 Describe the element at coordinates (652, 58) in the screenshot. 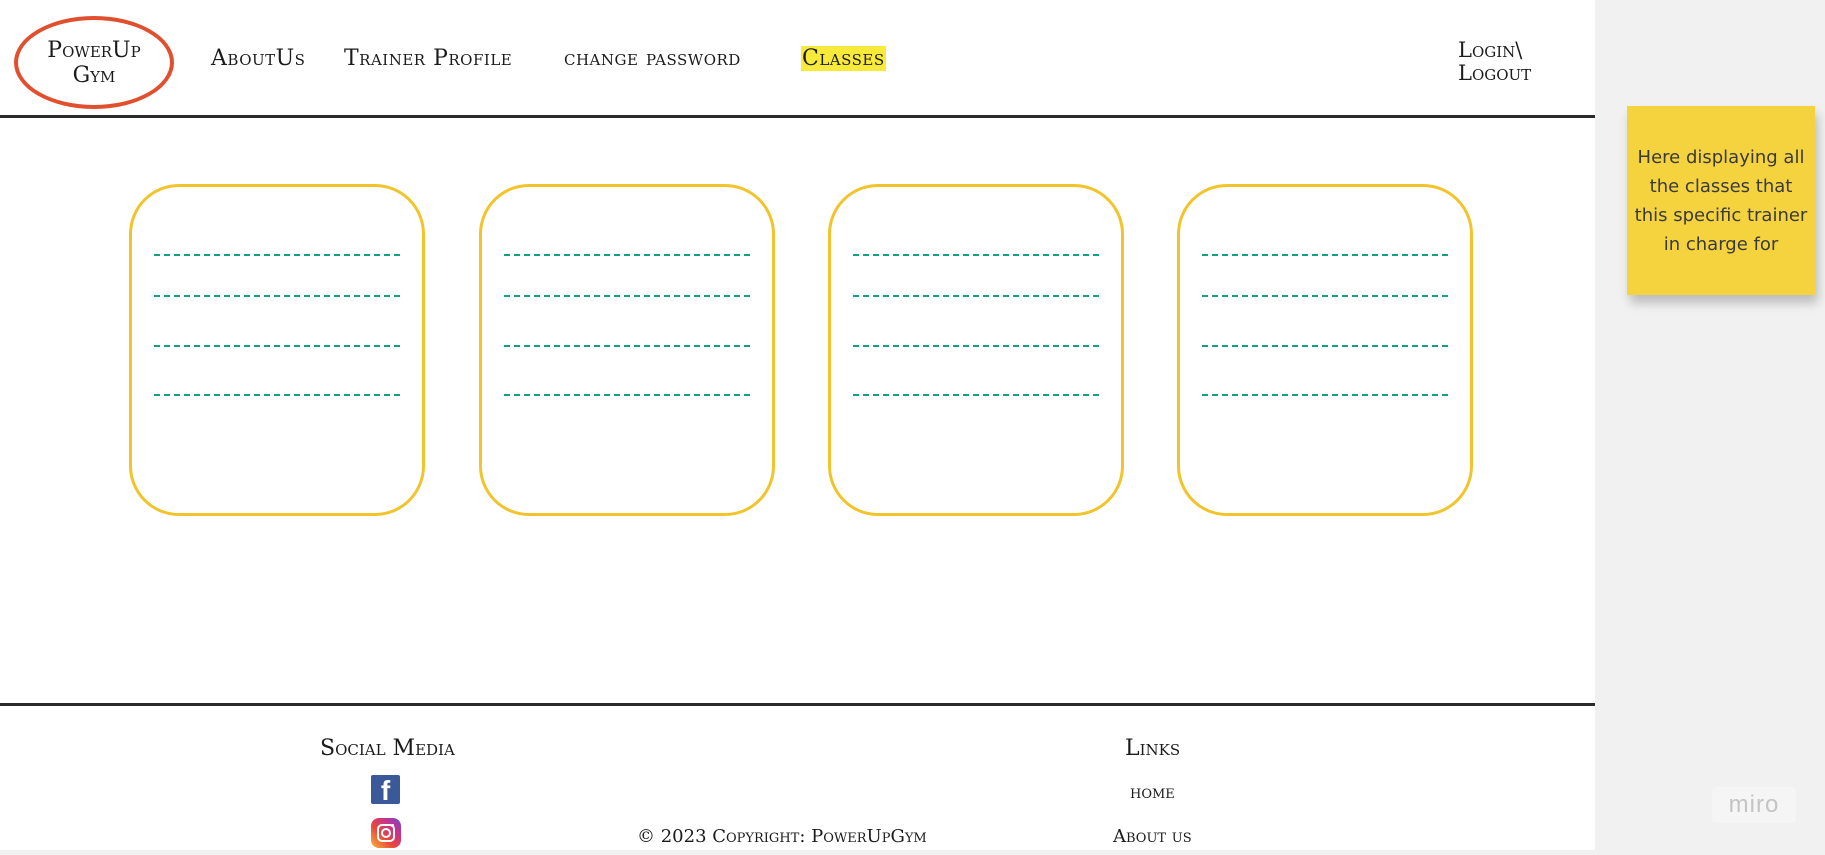

I see `nav-change-password: change password` at that location.